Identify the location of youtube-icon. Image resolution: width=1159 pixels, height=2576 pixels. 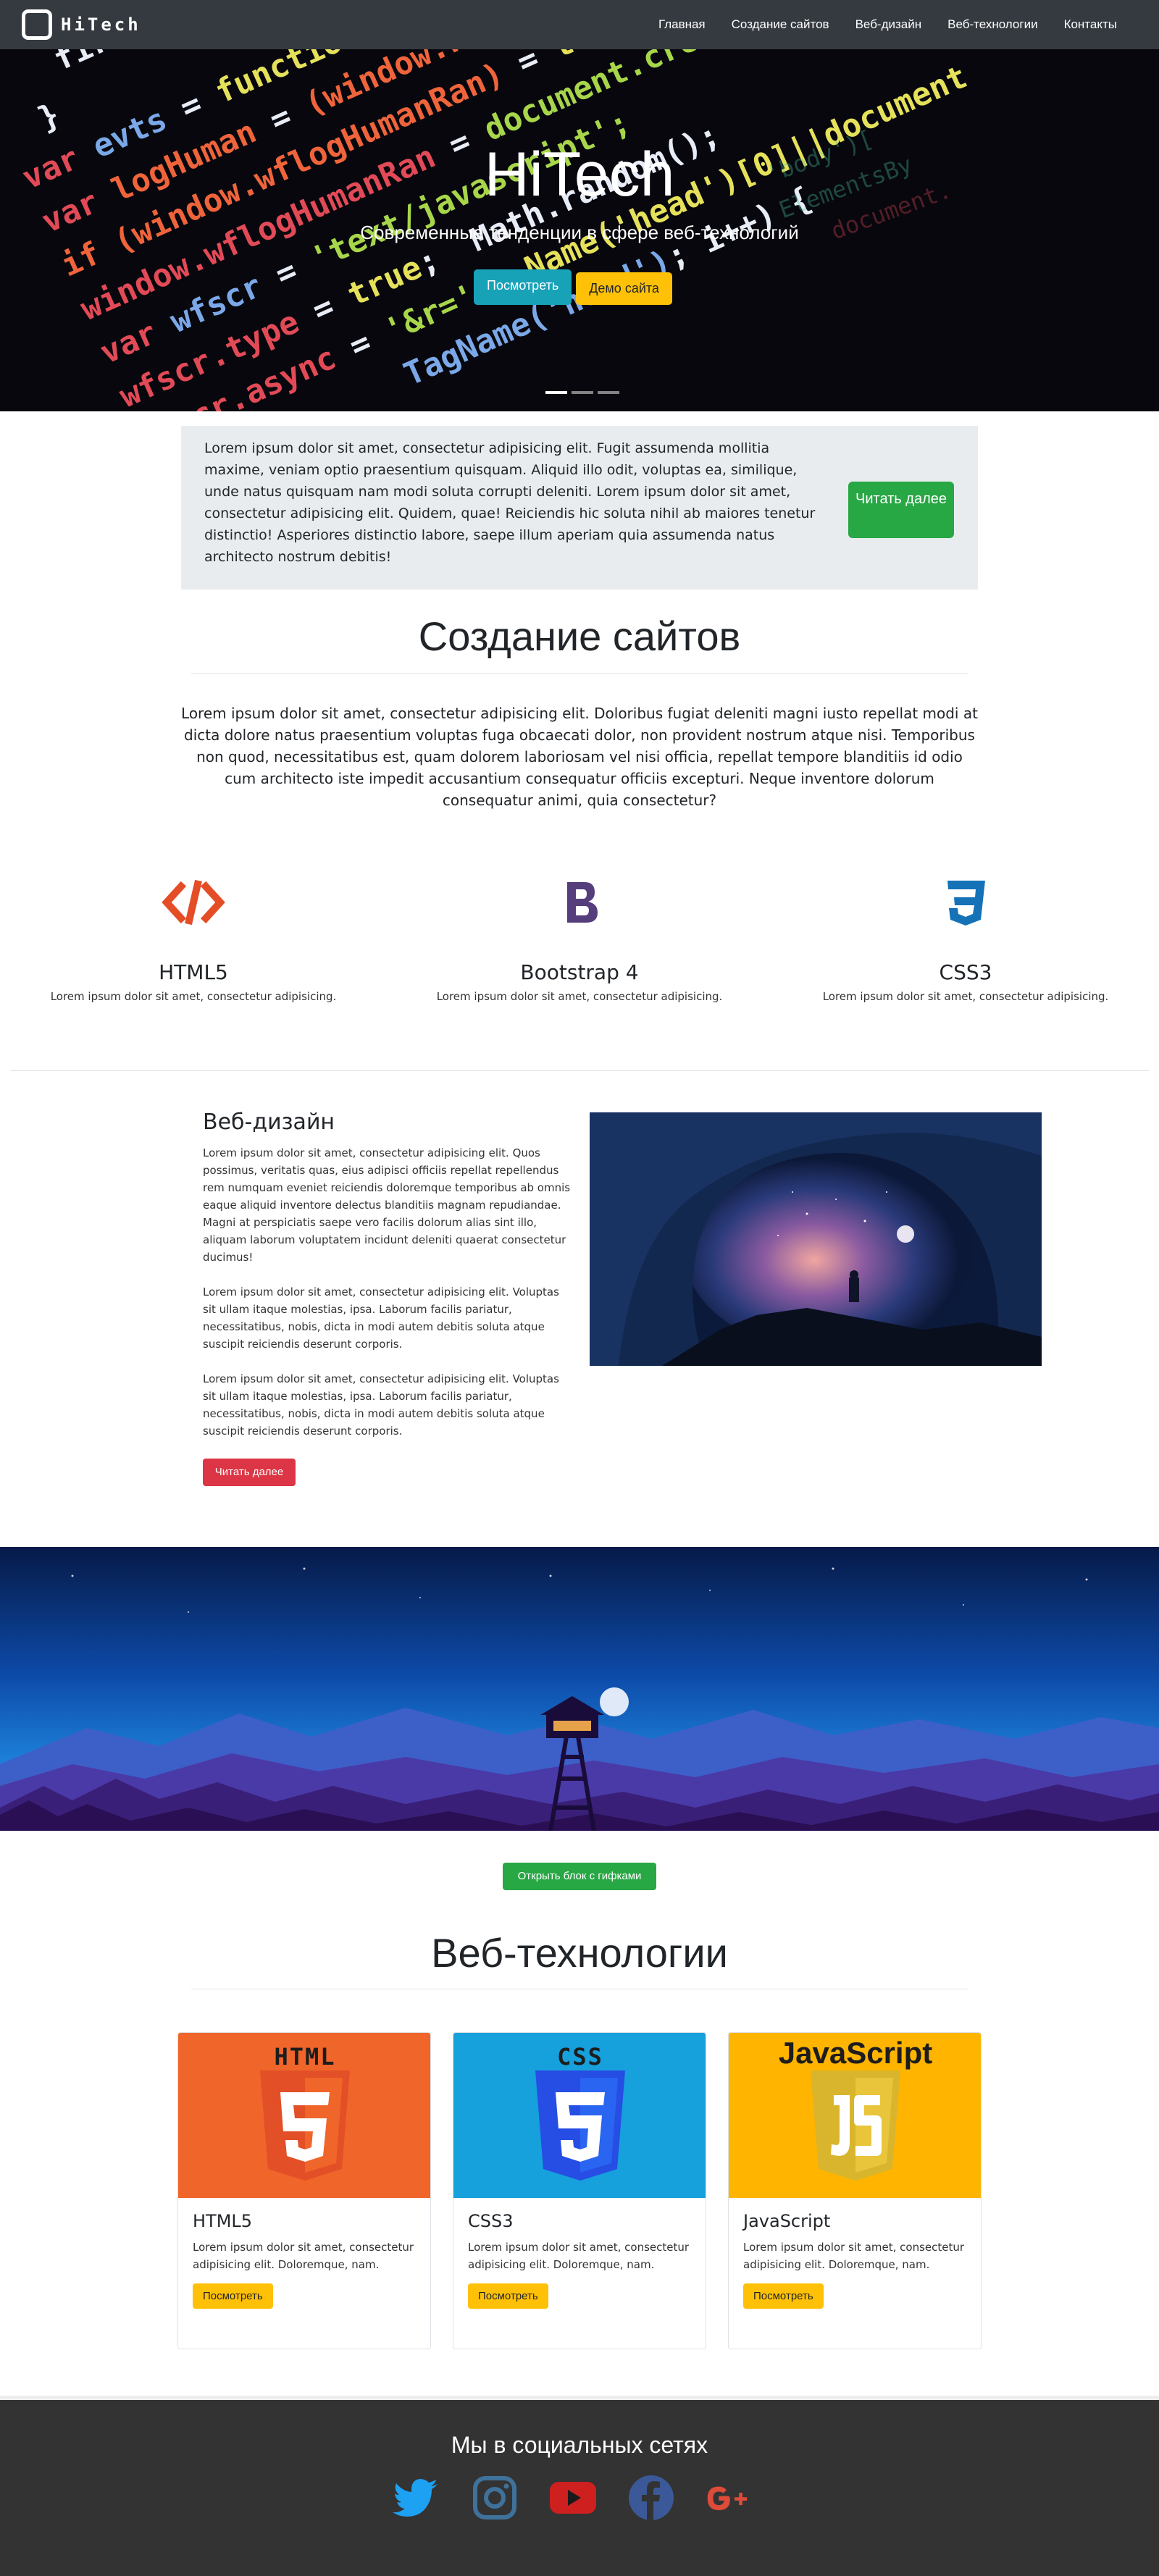
(573, 2497).